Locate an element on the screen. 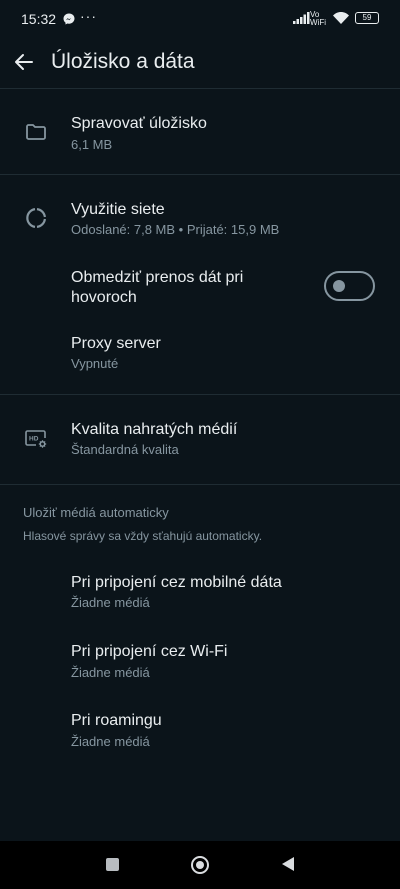 The image size is (400, 889). wifi-icon is located at coordinates (341, 18).